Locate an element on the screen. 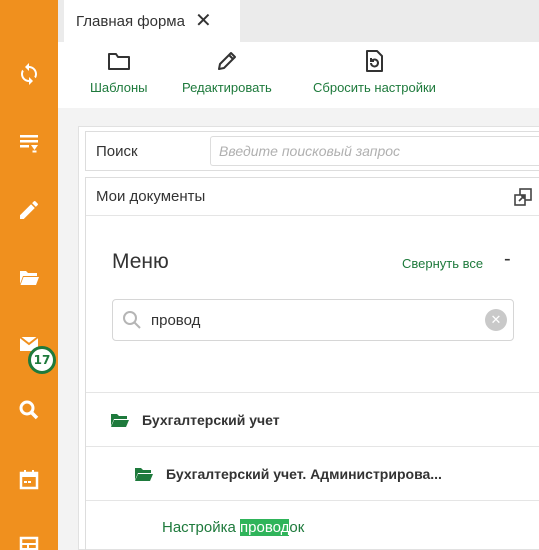  leaf-label-prefix: Настройка is located at coordinates (201, 527).